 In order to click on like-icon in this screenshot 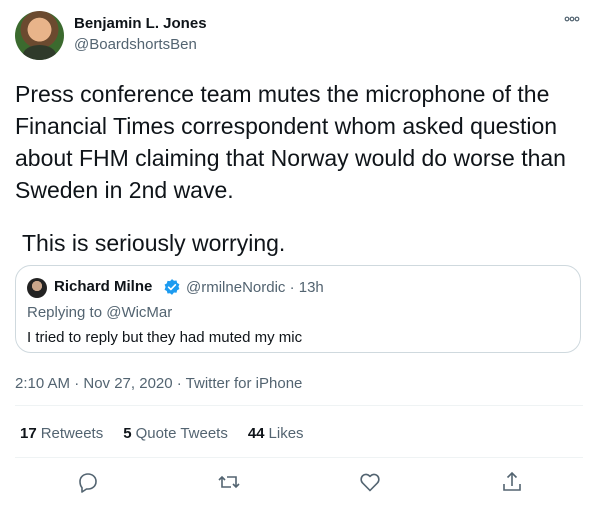, I will do `click(370, 482)`.